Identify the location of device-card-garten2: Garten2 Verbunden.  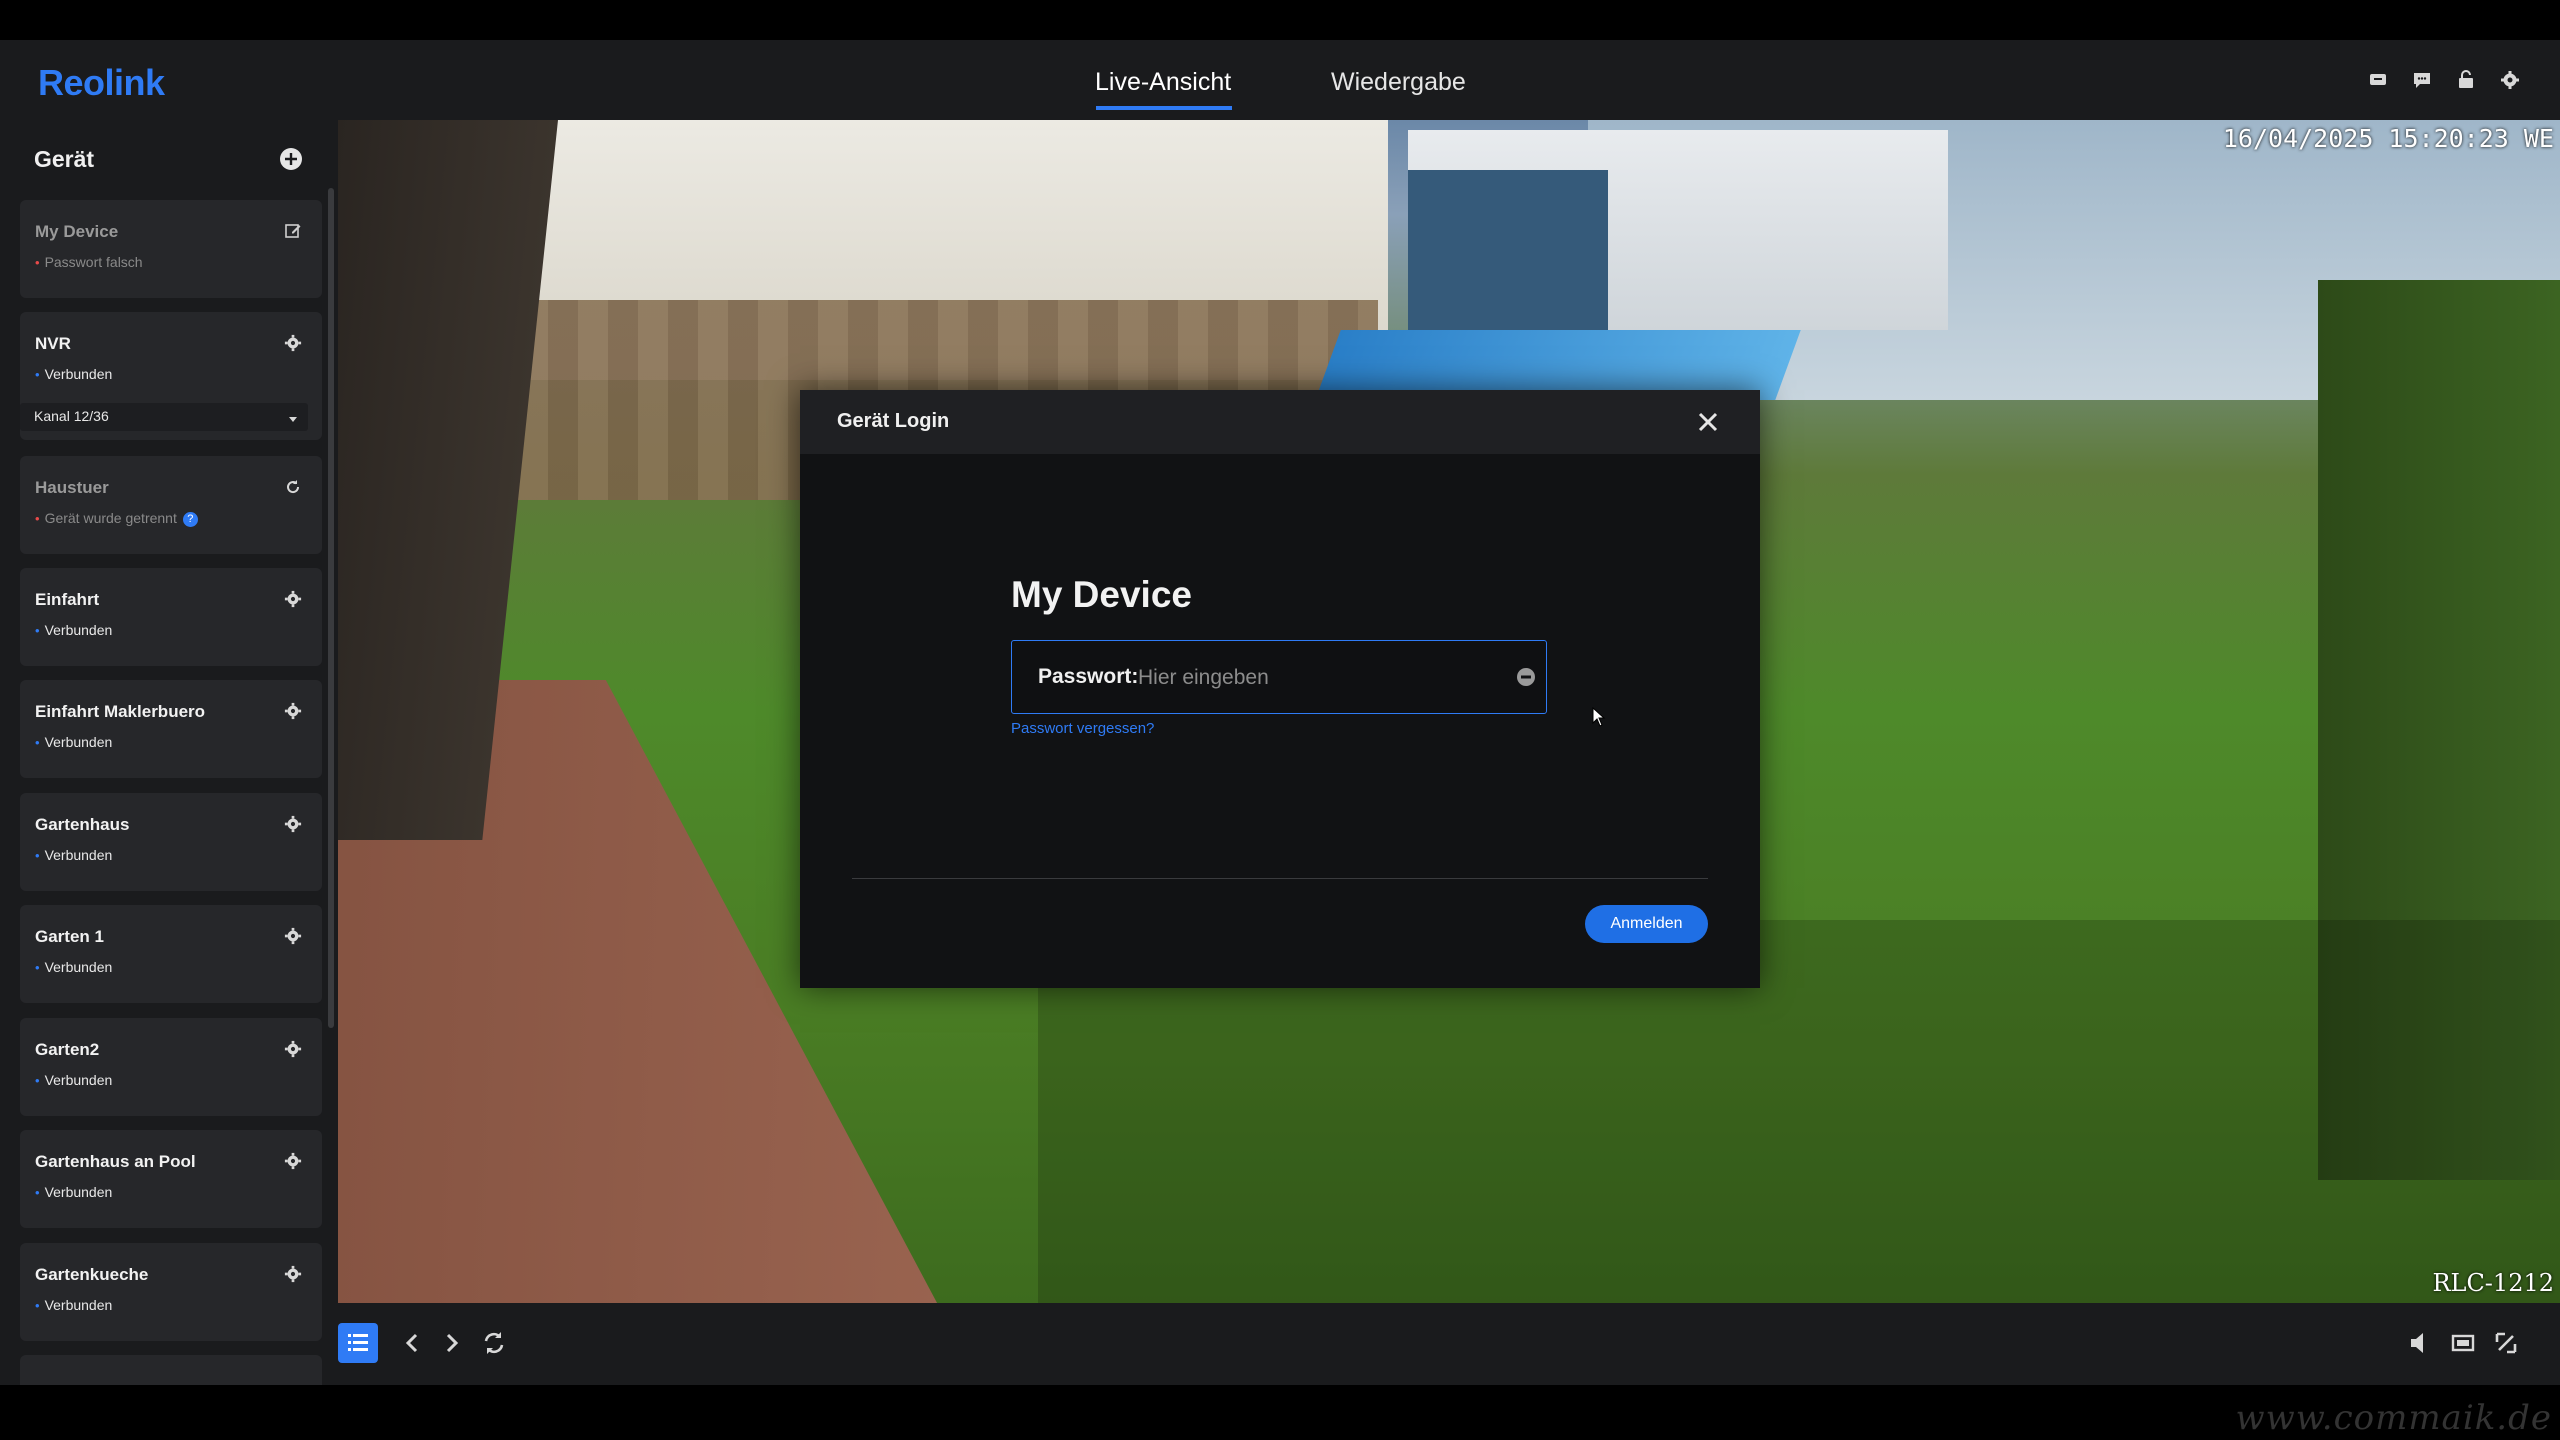
(171, 1067).